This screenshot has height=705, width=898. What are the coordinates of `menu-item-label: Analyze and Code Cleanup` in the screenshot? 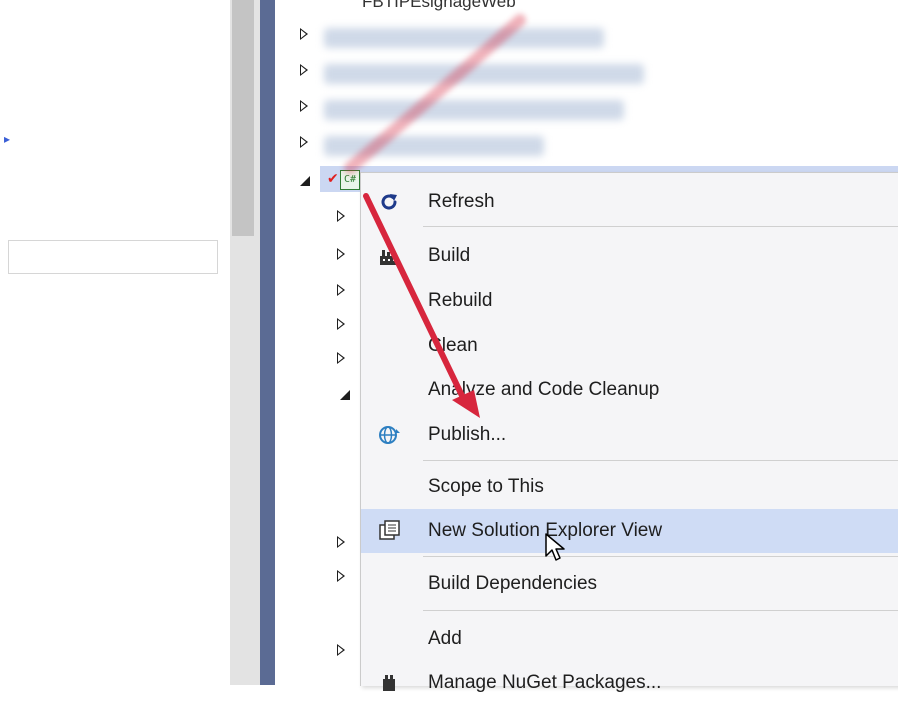 It's located at (544, 389).